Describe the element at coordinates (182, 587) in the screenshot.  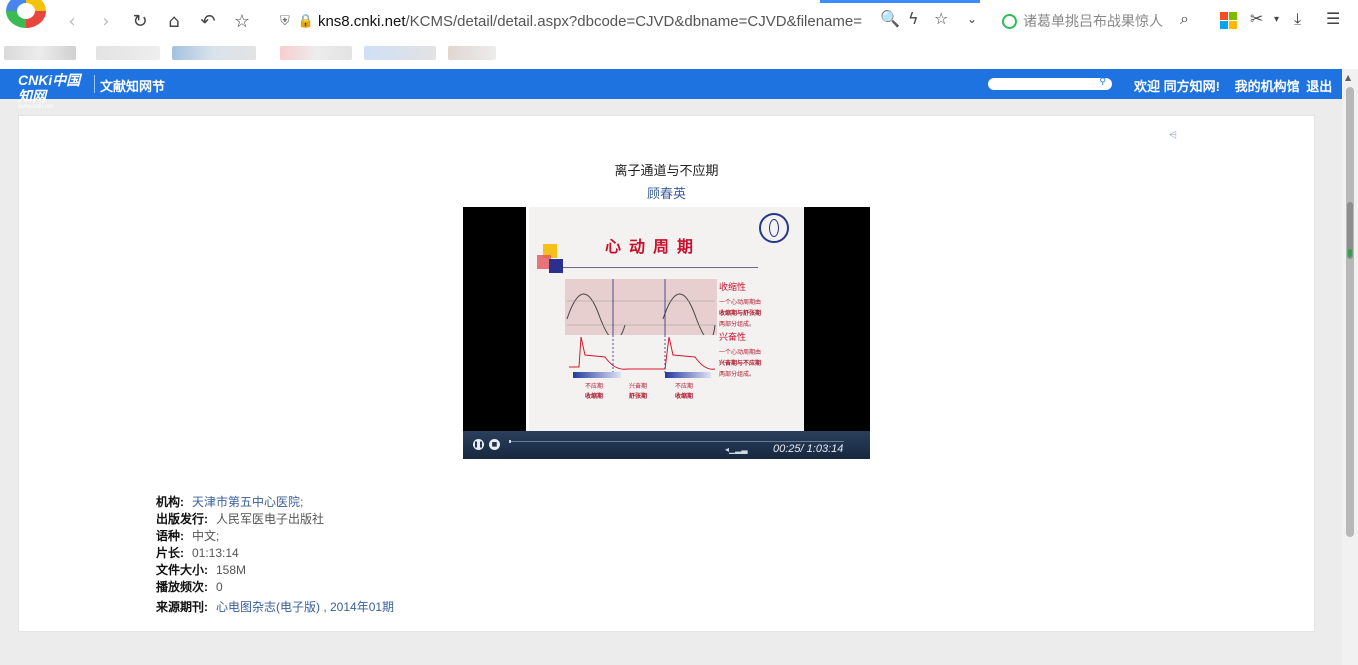
I see `meta-label: 播放频次:` at that location.